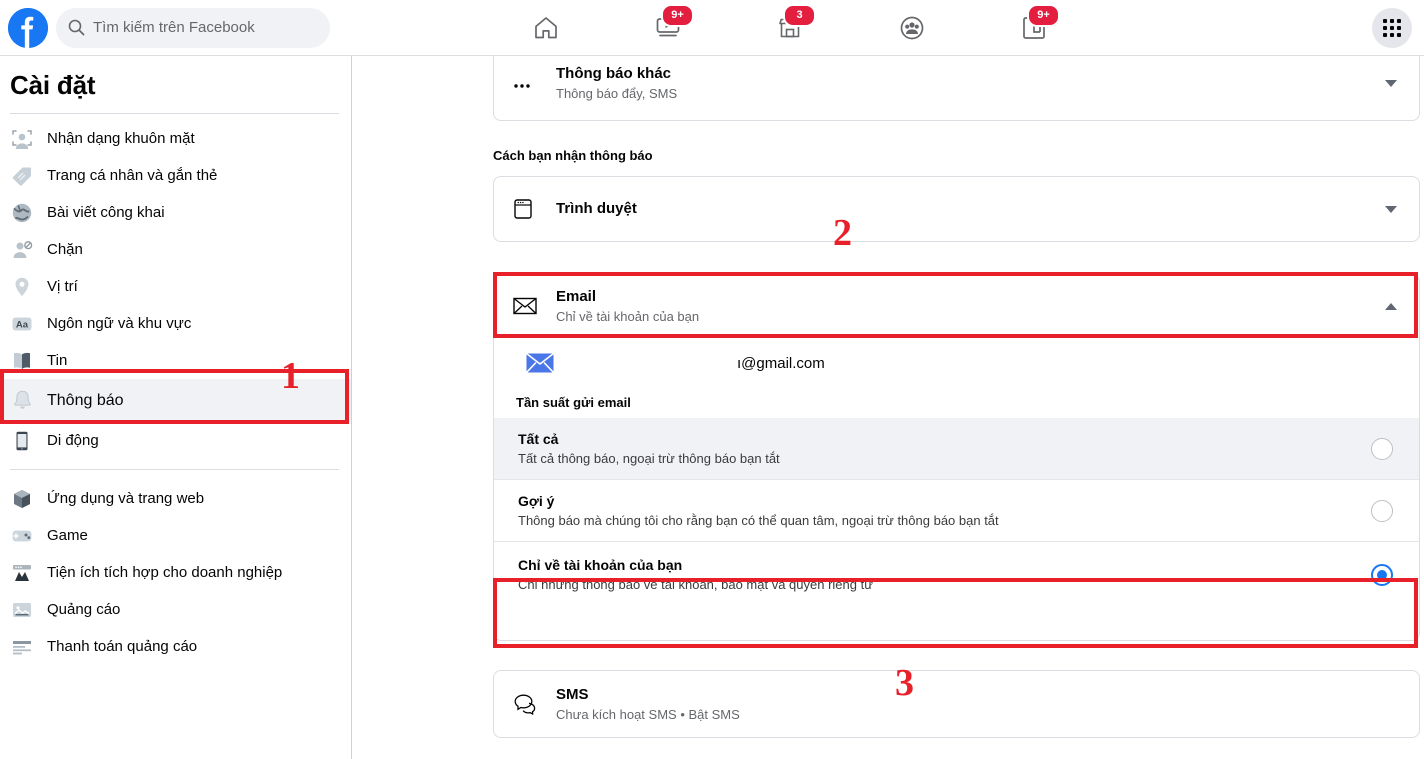  I want to click on marker-3: 3, so click(904, 683).